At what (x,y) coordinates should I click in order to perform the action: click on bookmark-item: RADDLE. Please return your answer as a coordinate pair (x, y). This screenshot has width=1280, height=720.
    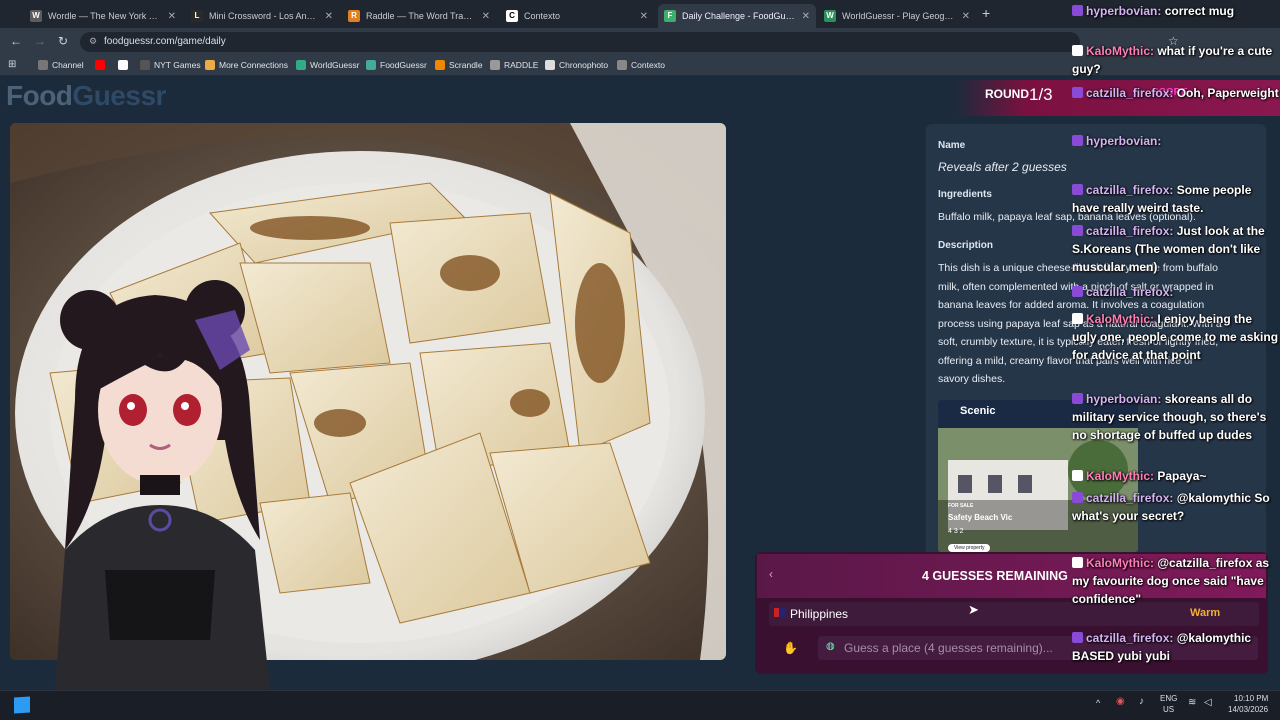
    Looking at the image, I should click on (514, 65).